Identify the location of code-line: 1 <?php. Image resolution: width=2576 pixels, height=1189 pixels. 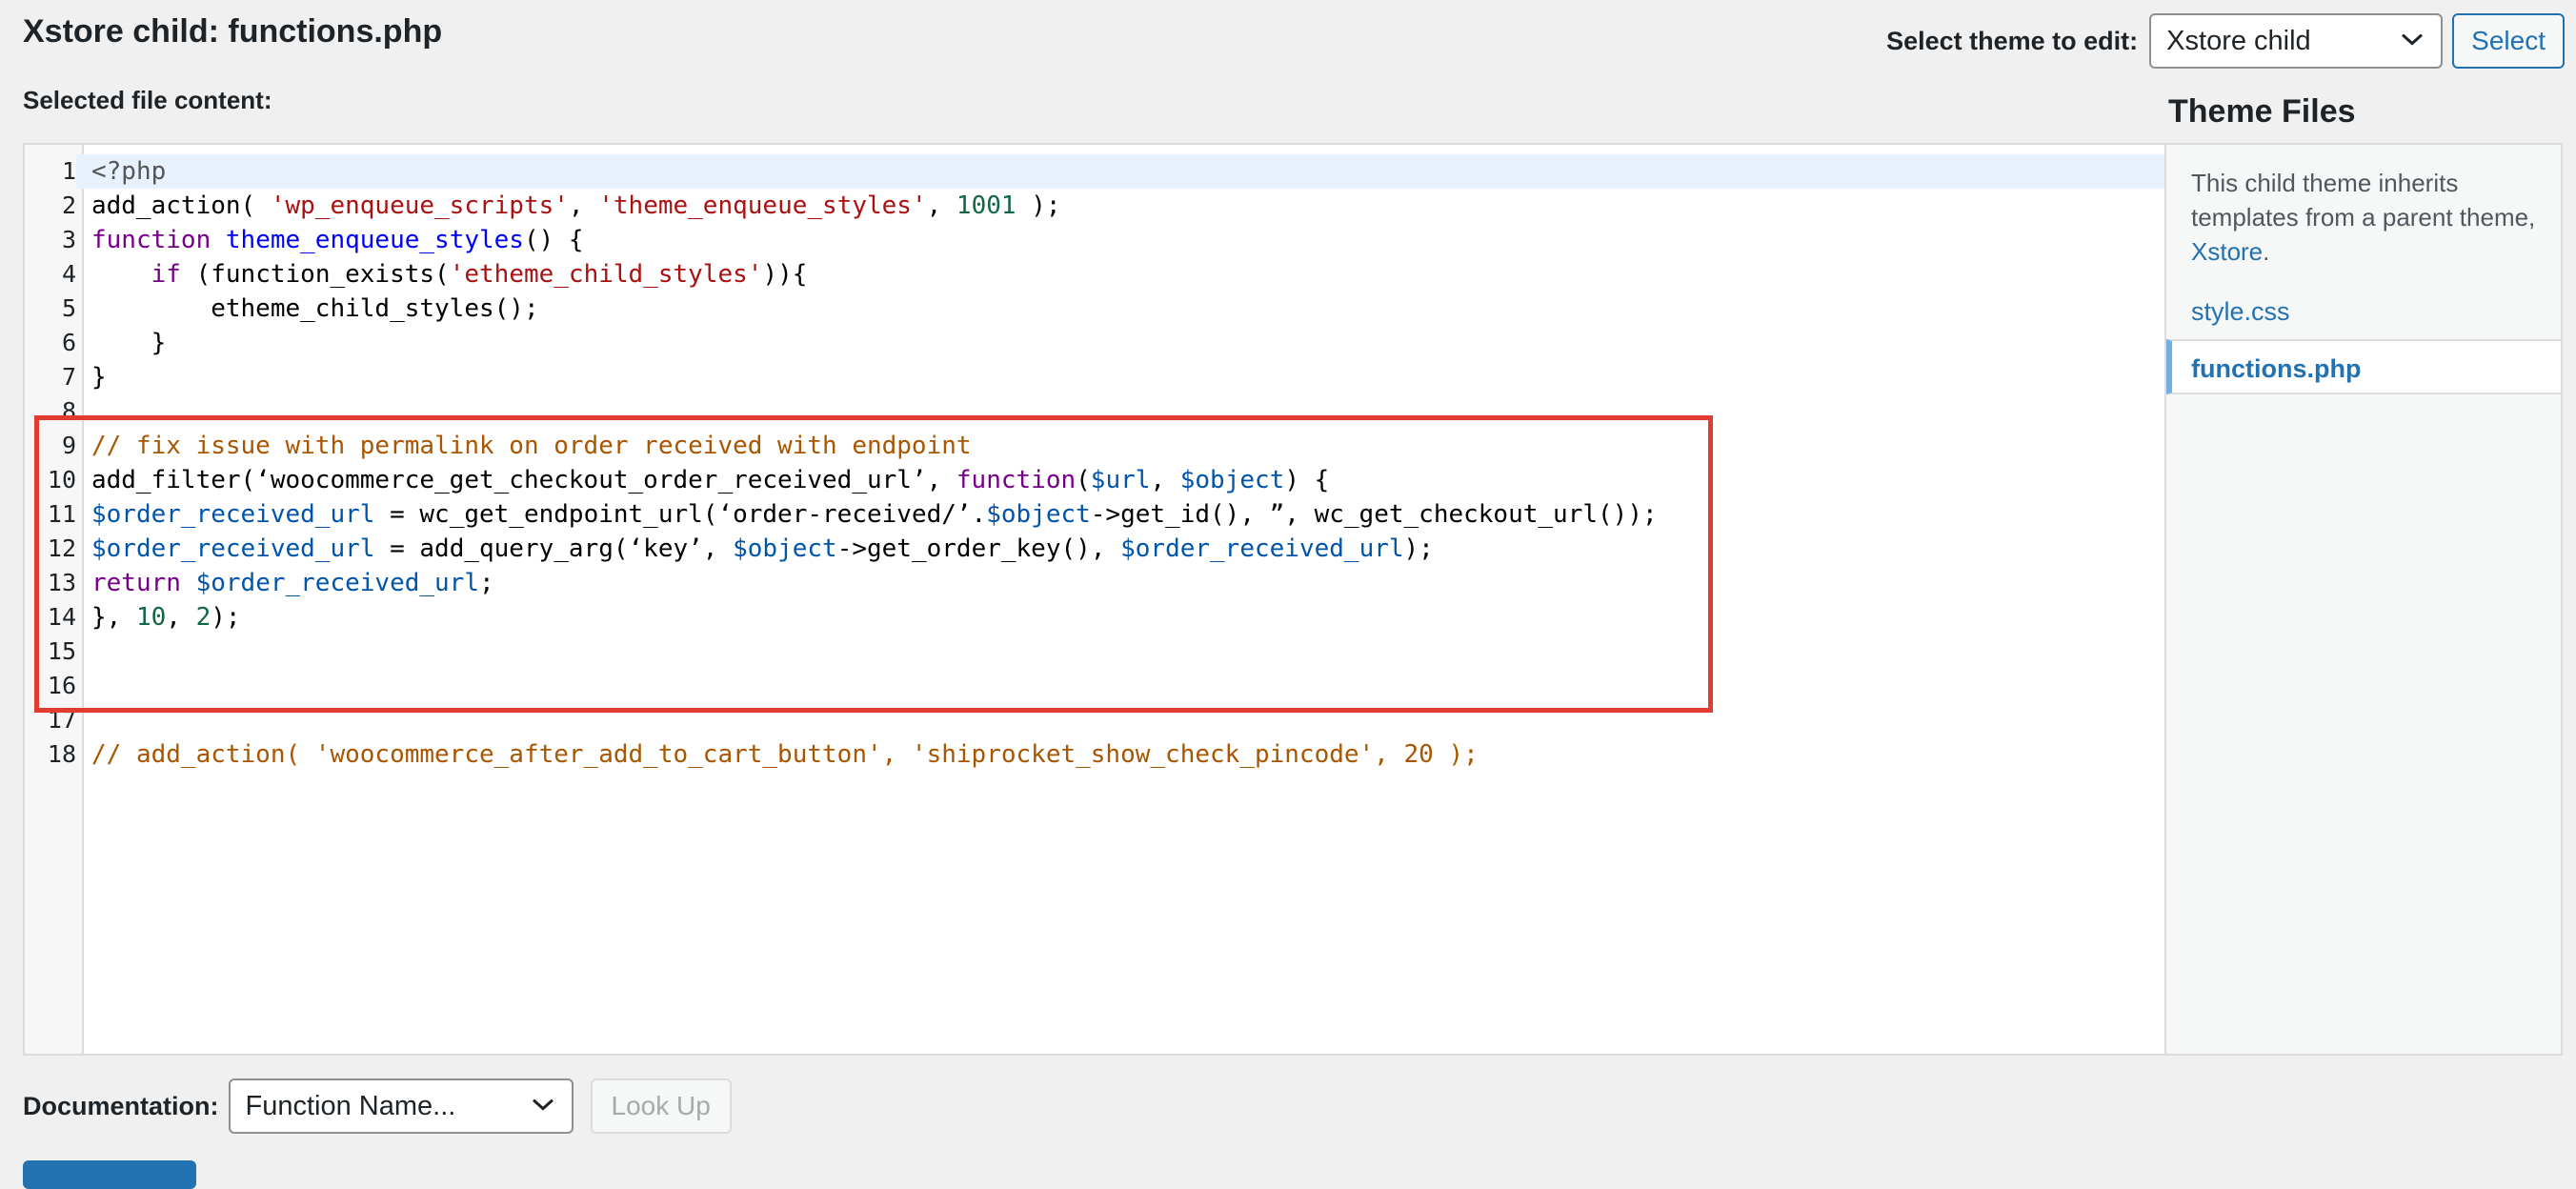
(1095, 171).